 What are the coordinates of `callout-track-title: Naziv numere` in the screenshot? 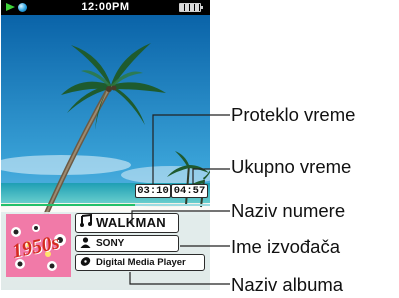 It's located at (288, 210).